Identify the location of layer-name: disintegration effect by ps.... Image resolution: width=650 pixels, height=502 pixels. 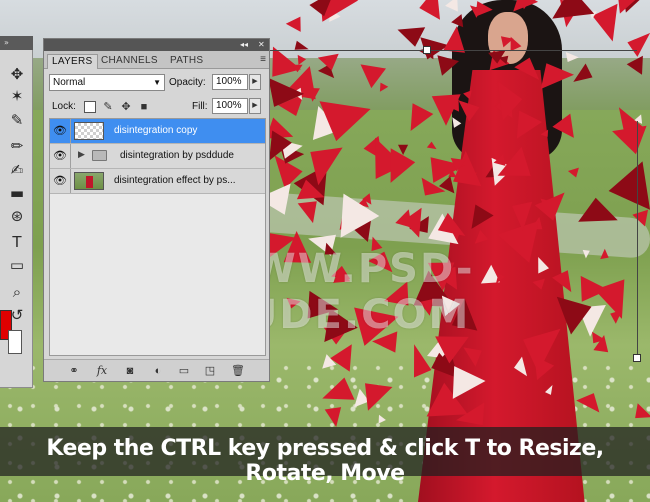
(175, 180).